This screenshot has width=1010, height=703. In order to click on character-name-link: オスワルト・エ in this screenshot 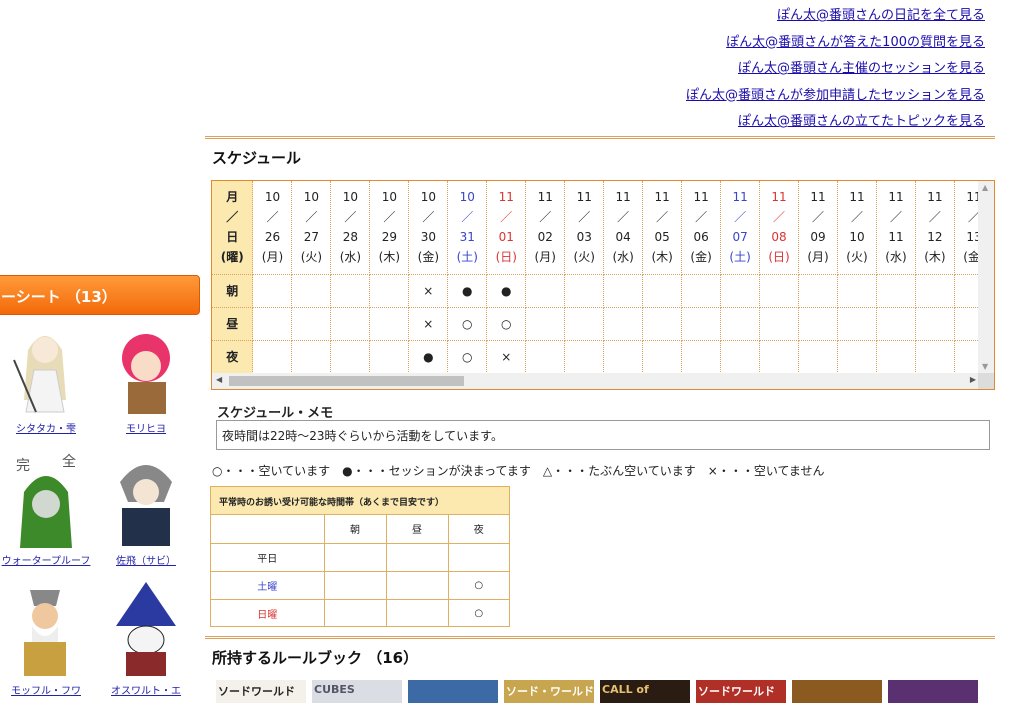, I will do `click(146, 689)`.